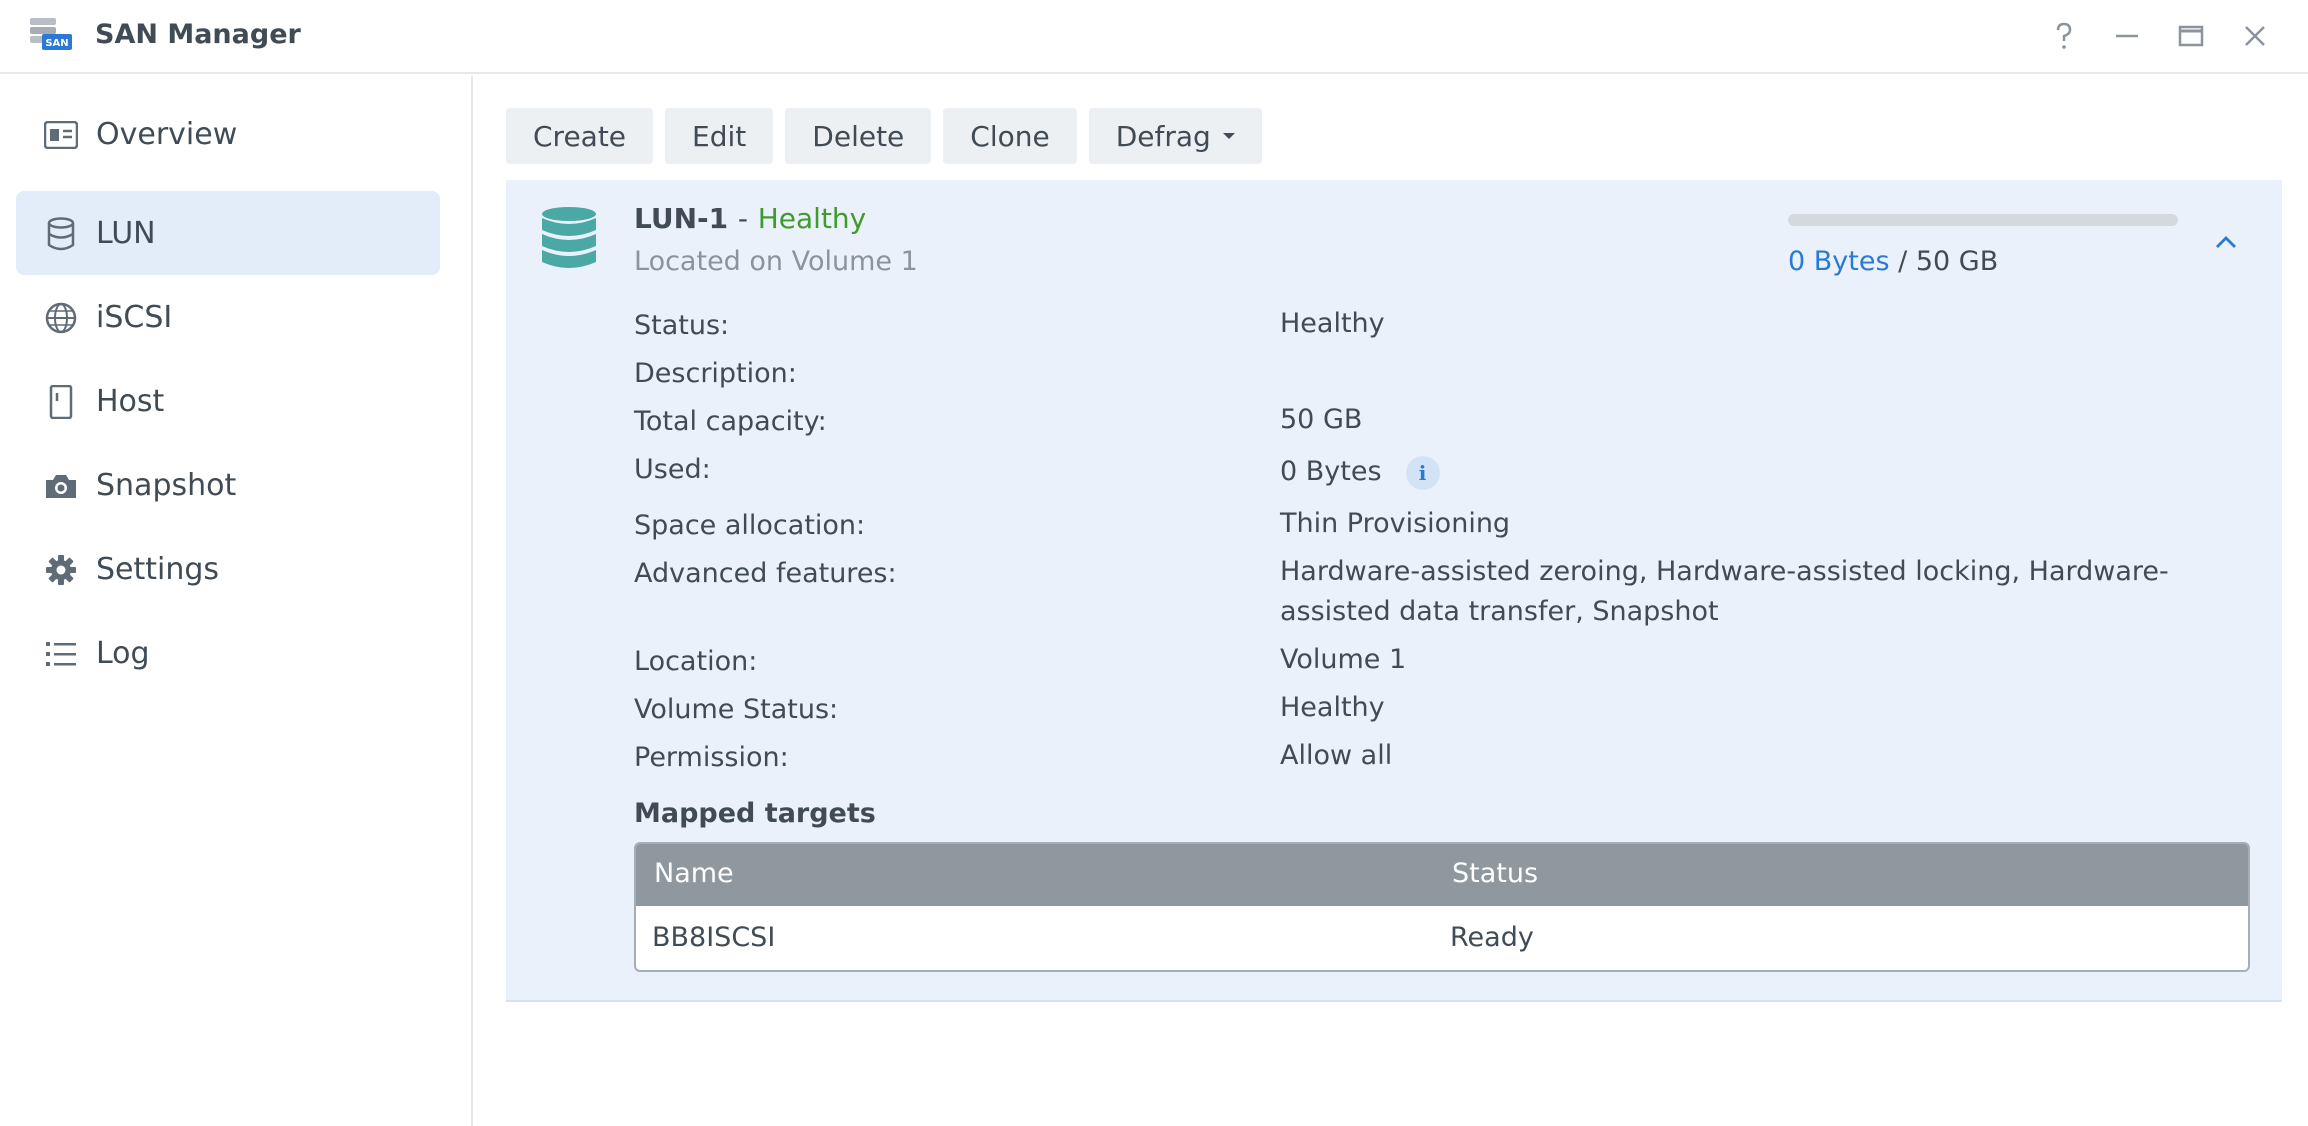 The height and width of the screenshot is (1126, 2308). I want to click on gear-icon, so click(61, 570).